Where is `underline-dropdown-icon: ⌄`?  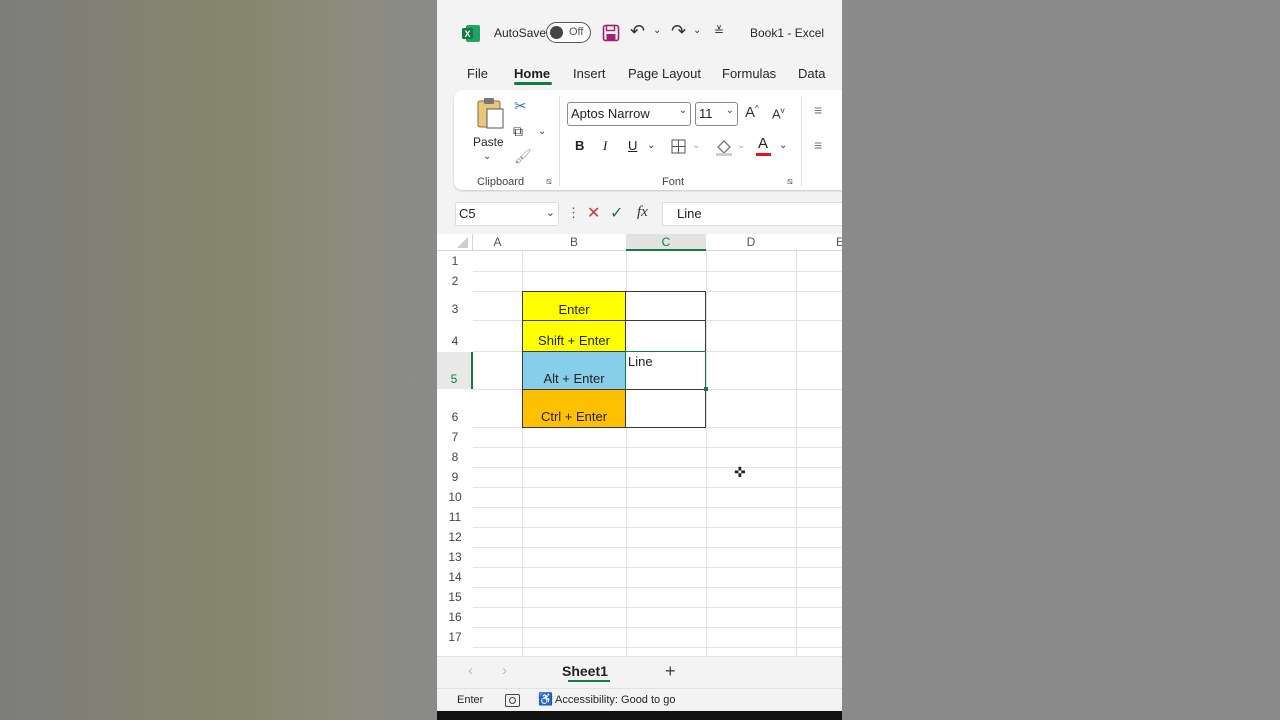
underline-dropdown-icon: ⌄ is located at coordinates (651, 145).